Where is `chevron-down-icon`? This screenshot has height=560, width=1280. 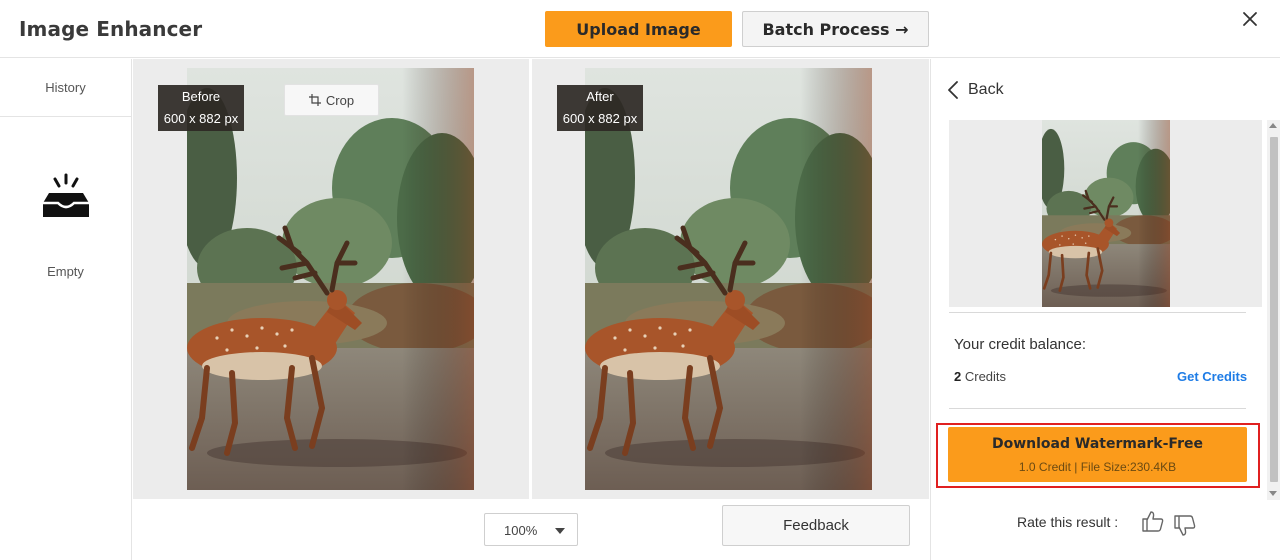 chevron-down-icon is located at coordinates (560, 531).